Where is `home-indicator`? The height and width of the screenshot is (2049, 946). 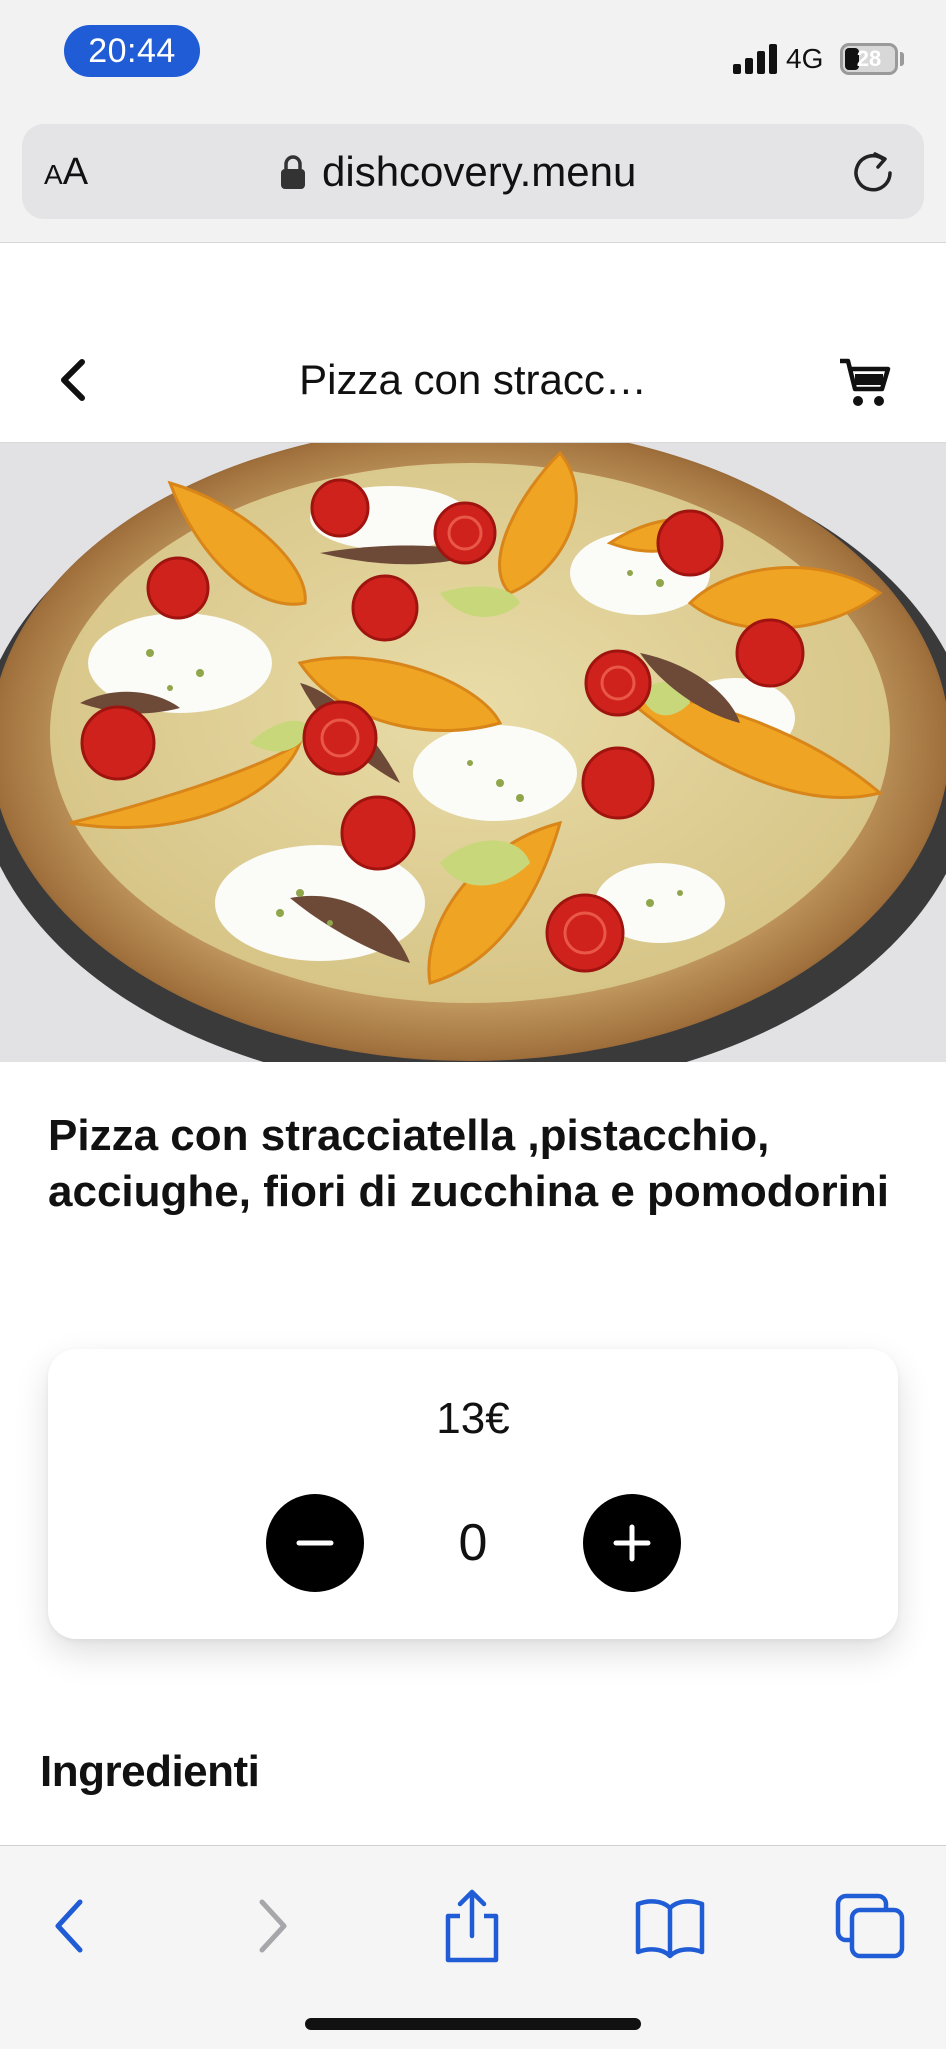
home-indicator is located at coordinates (473, 2024).